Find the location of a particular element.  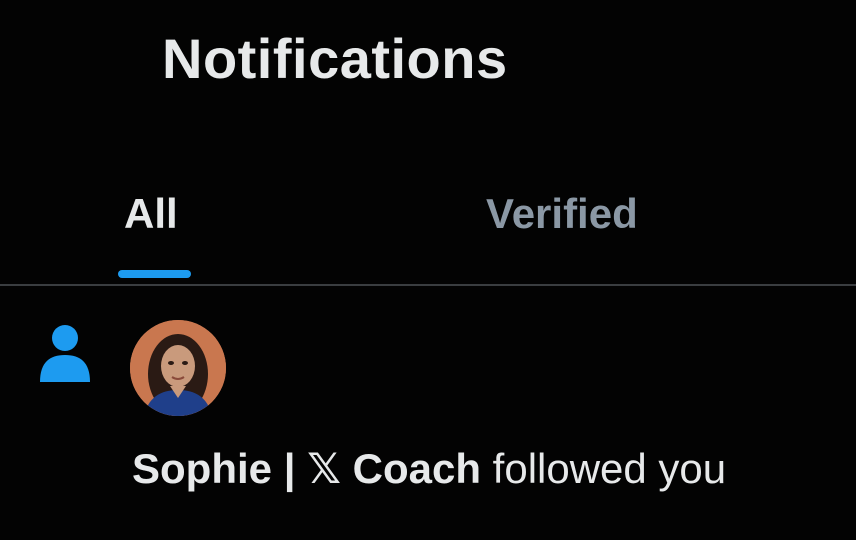

notification-text: Sophie | 𝕏 Coach followed you is located at coordinates (429, 468).